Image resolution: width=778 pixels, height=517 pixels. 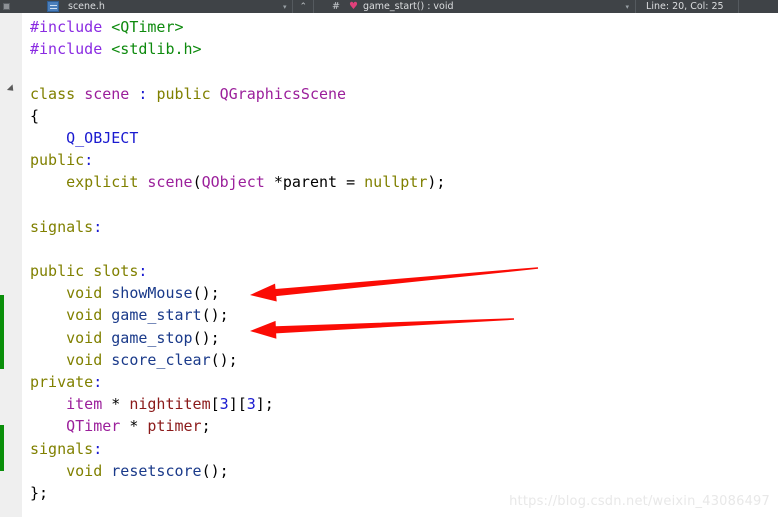 I want to click on code-token: QTimer, so click(x=93, y=426).